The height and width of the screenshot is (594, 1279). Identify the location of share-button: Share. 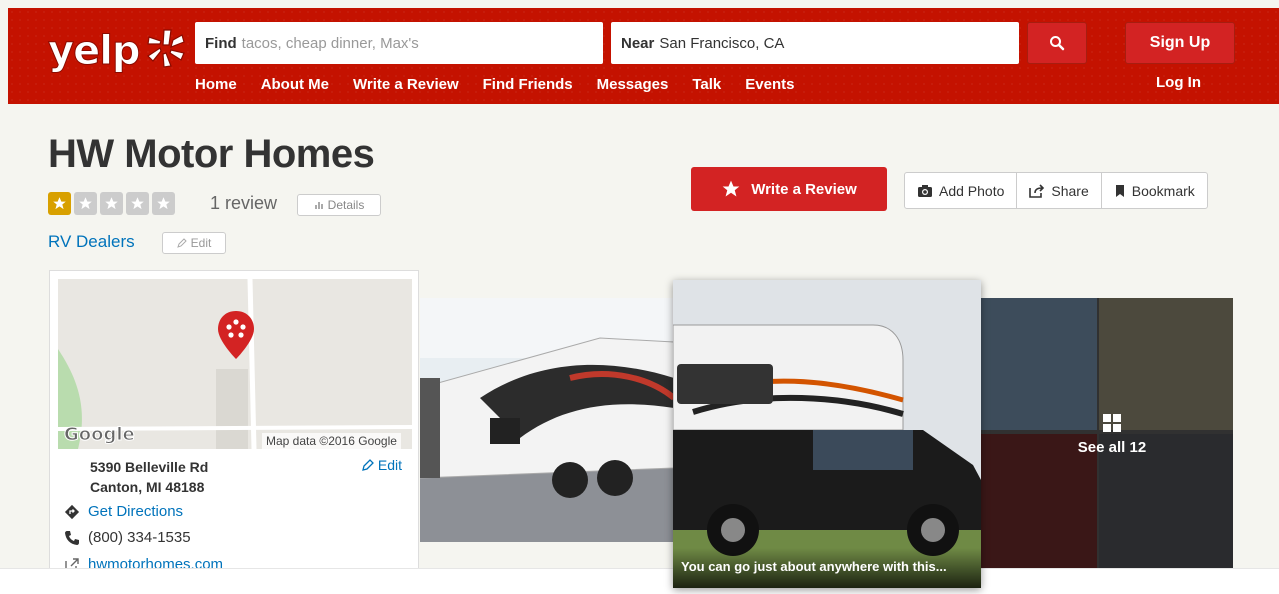
(1059, 190).